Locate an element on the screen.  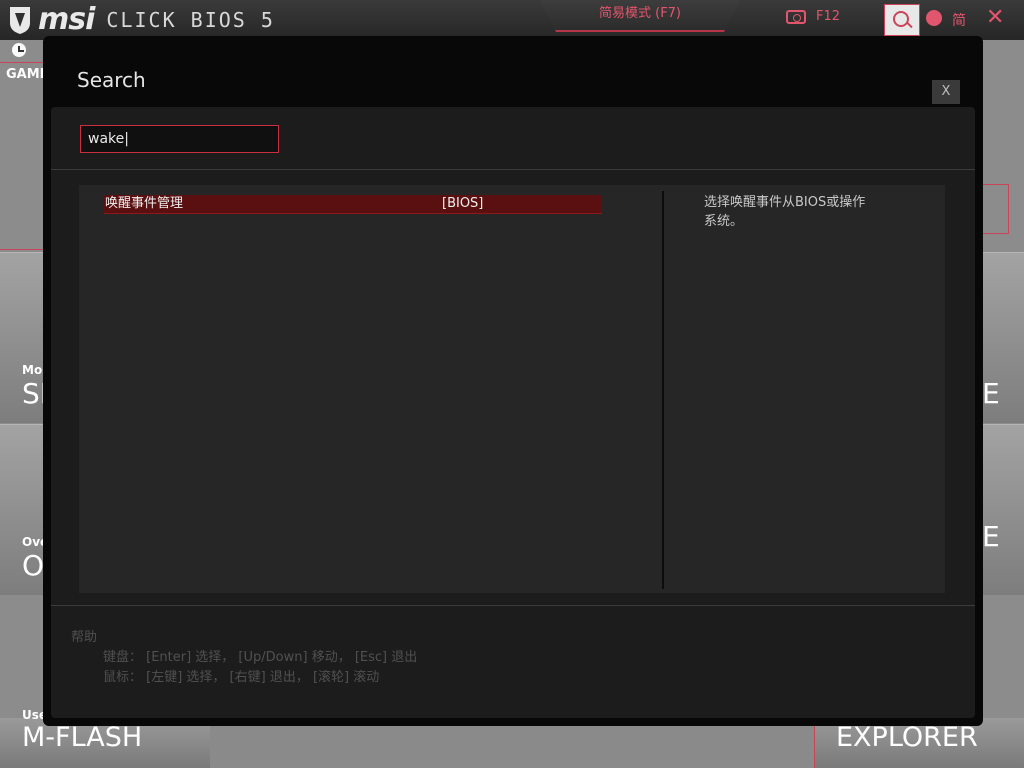
result-description: 选择唤醒事件从BIOS或操作系统。 is located at coordinates (785, 212).